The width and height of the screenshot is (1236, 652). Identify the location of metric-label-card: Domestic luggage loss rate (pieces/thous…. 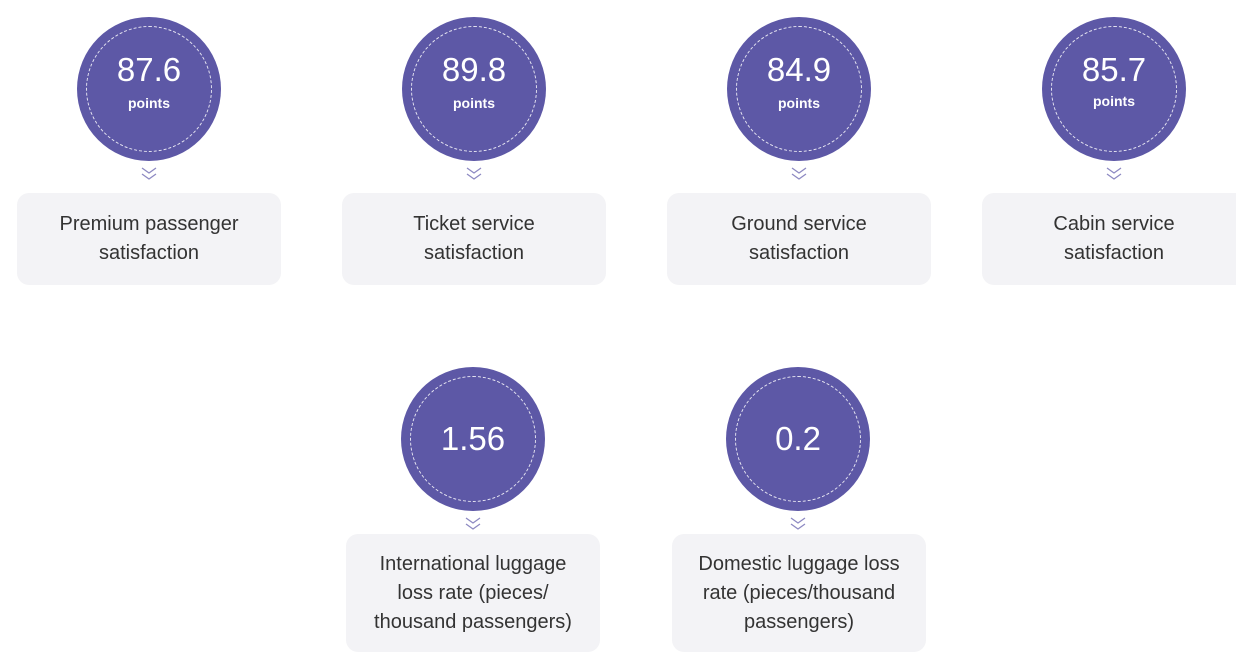
(799, 593).